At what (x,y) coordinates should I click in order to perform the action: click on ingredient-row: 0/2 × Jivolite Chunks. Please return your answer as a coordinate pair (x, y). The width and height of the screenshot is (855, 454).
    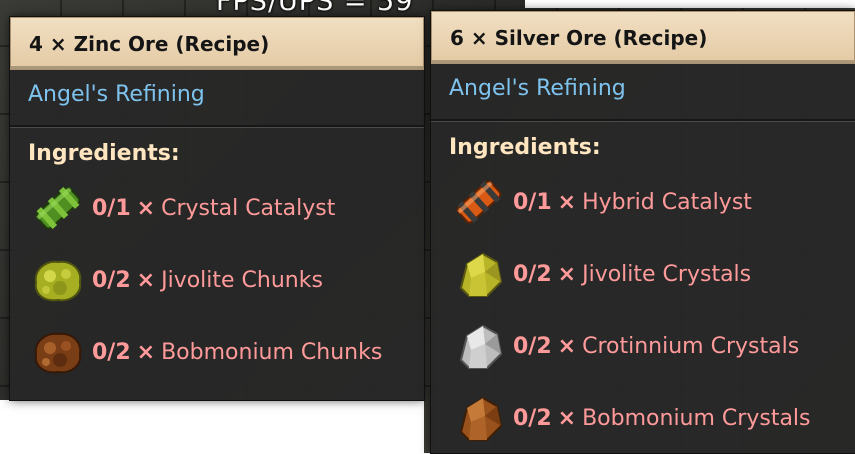
    Looking at the image, I should click on (217, 280).